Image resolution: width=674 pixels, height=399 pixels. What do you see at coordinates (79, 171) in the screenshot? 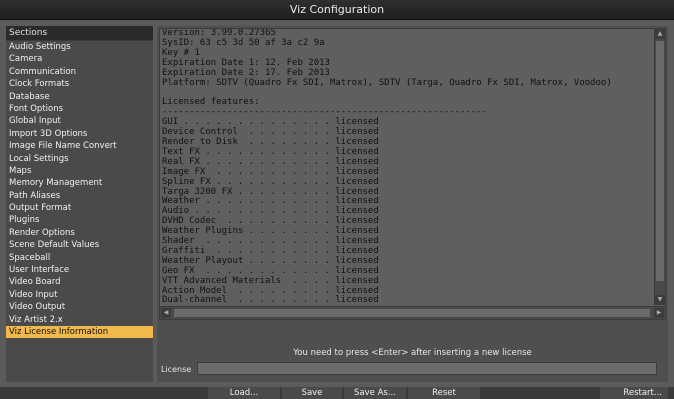
I see `sidebar-item-maps: Maps` at bounding box center [79, 171].